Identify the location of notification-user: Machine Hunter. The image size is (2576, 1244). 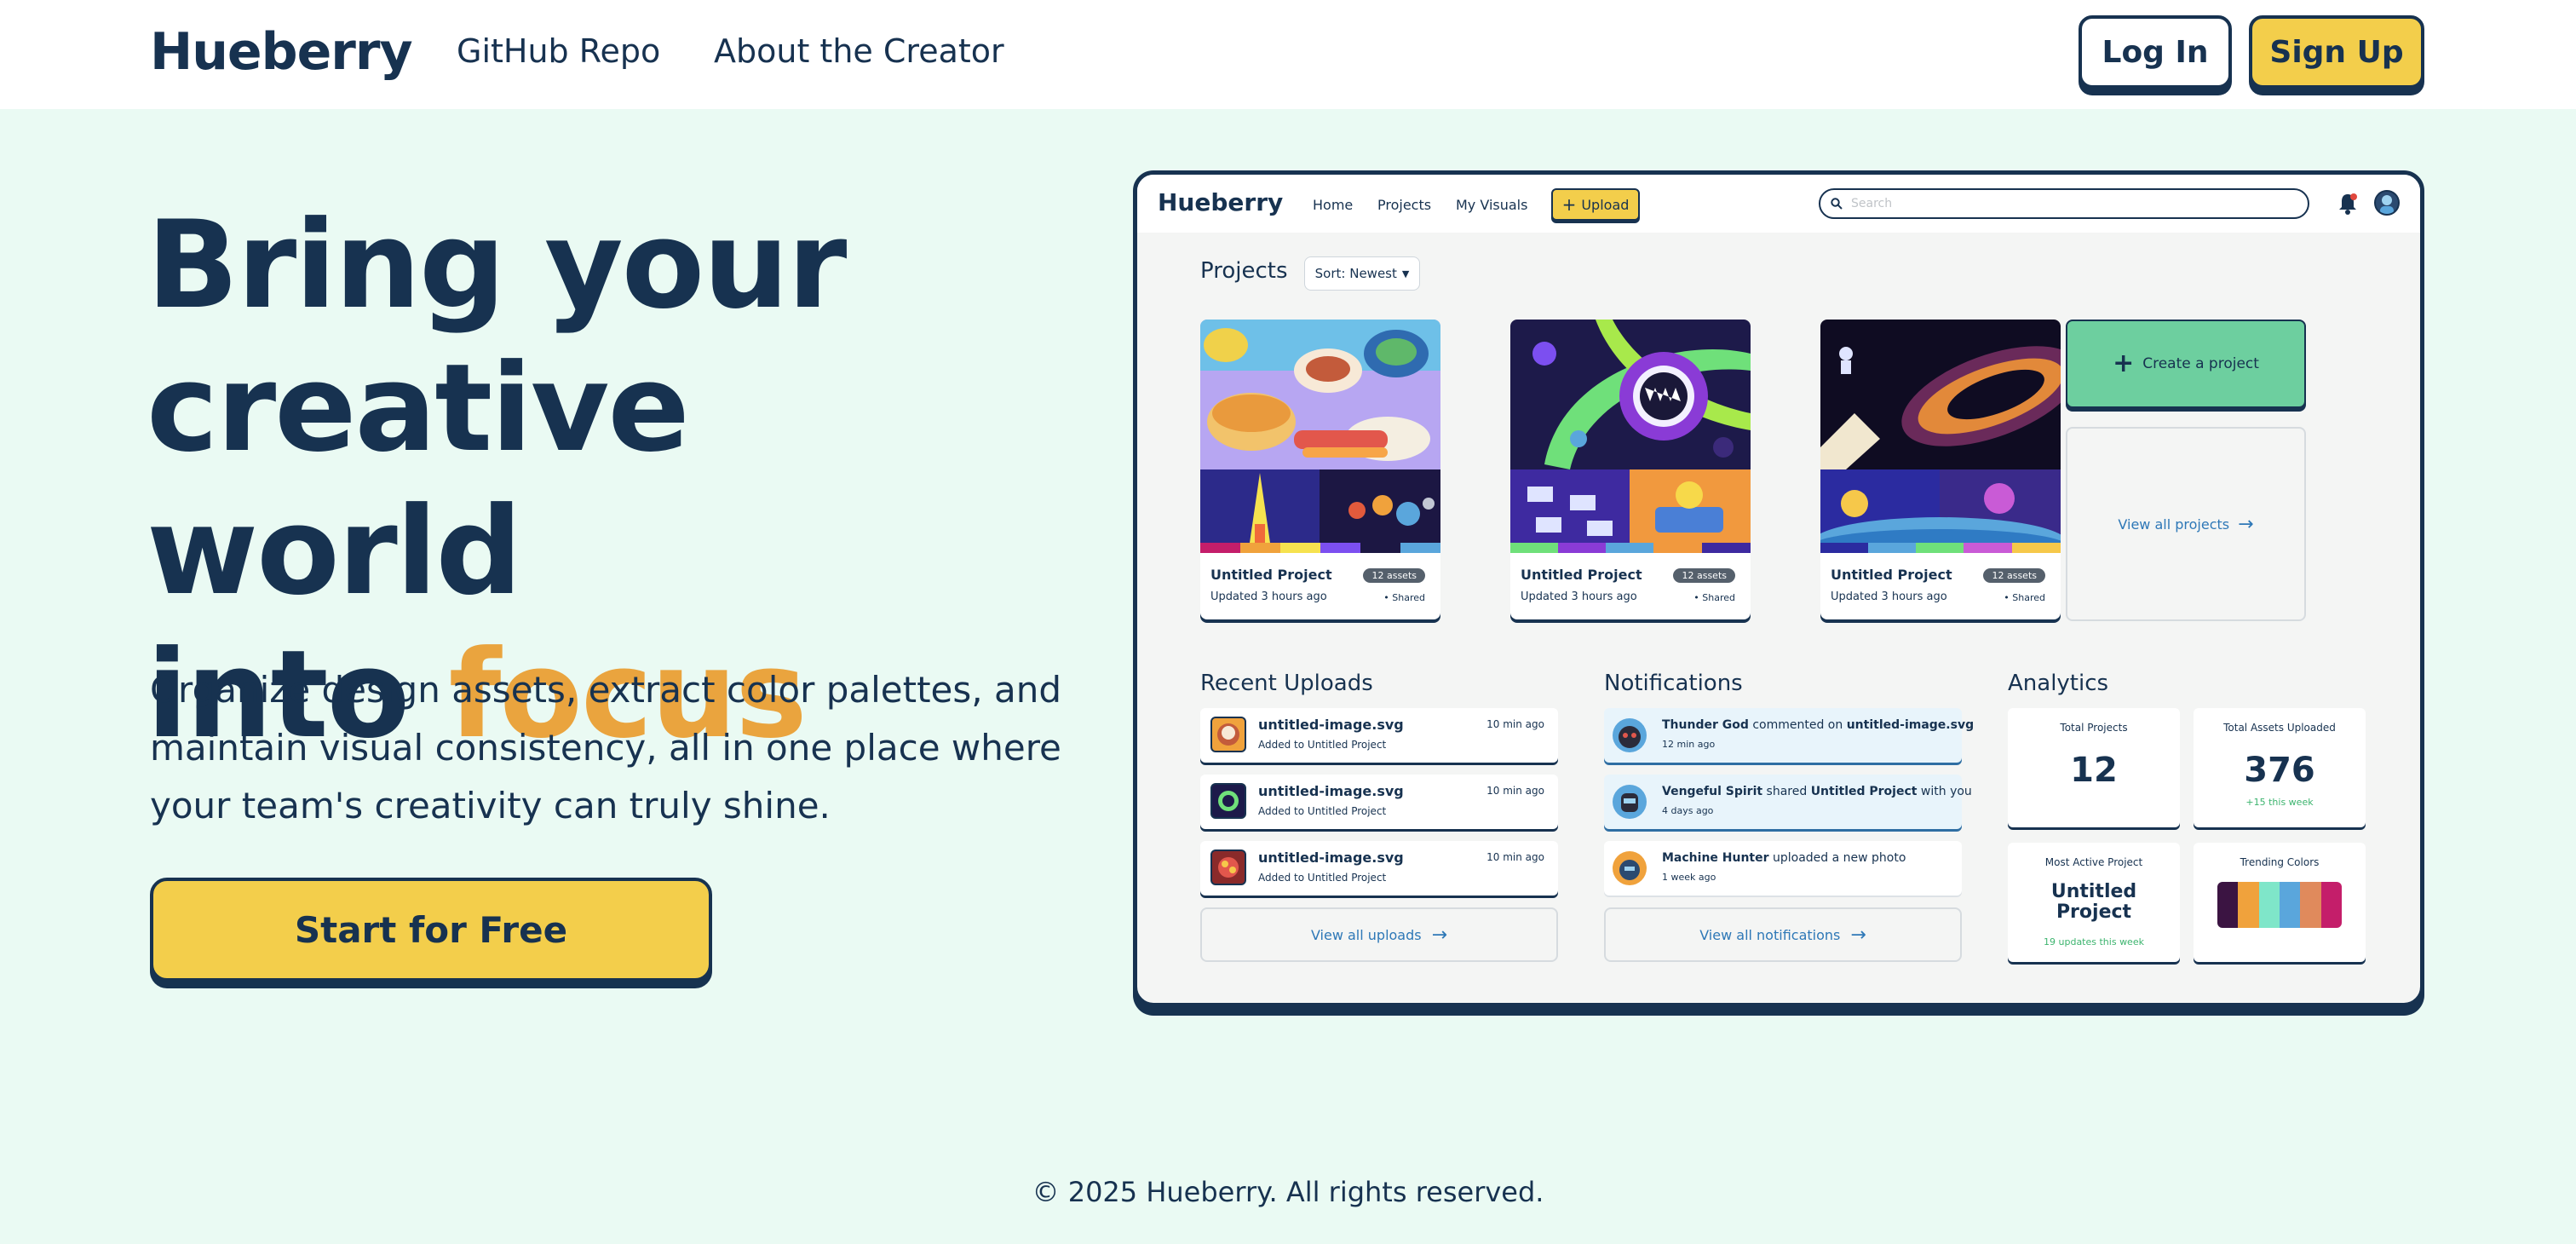
(1716, 858).